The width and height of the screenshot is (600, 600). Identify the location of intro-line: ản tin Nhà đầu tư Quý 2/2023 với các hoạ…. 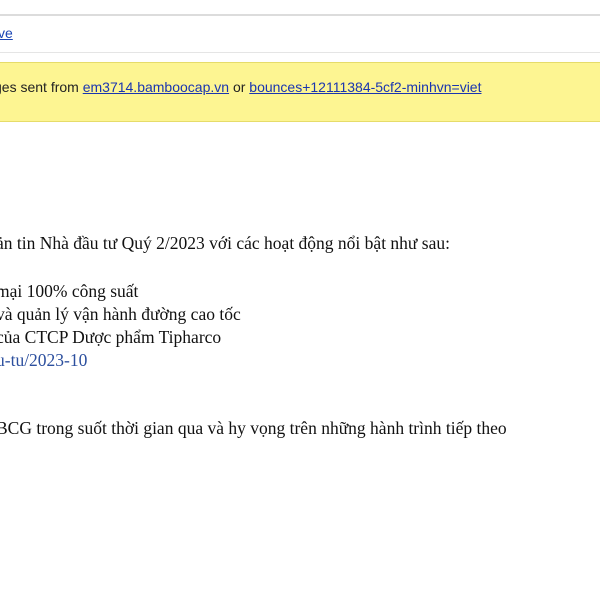
(225, 243).